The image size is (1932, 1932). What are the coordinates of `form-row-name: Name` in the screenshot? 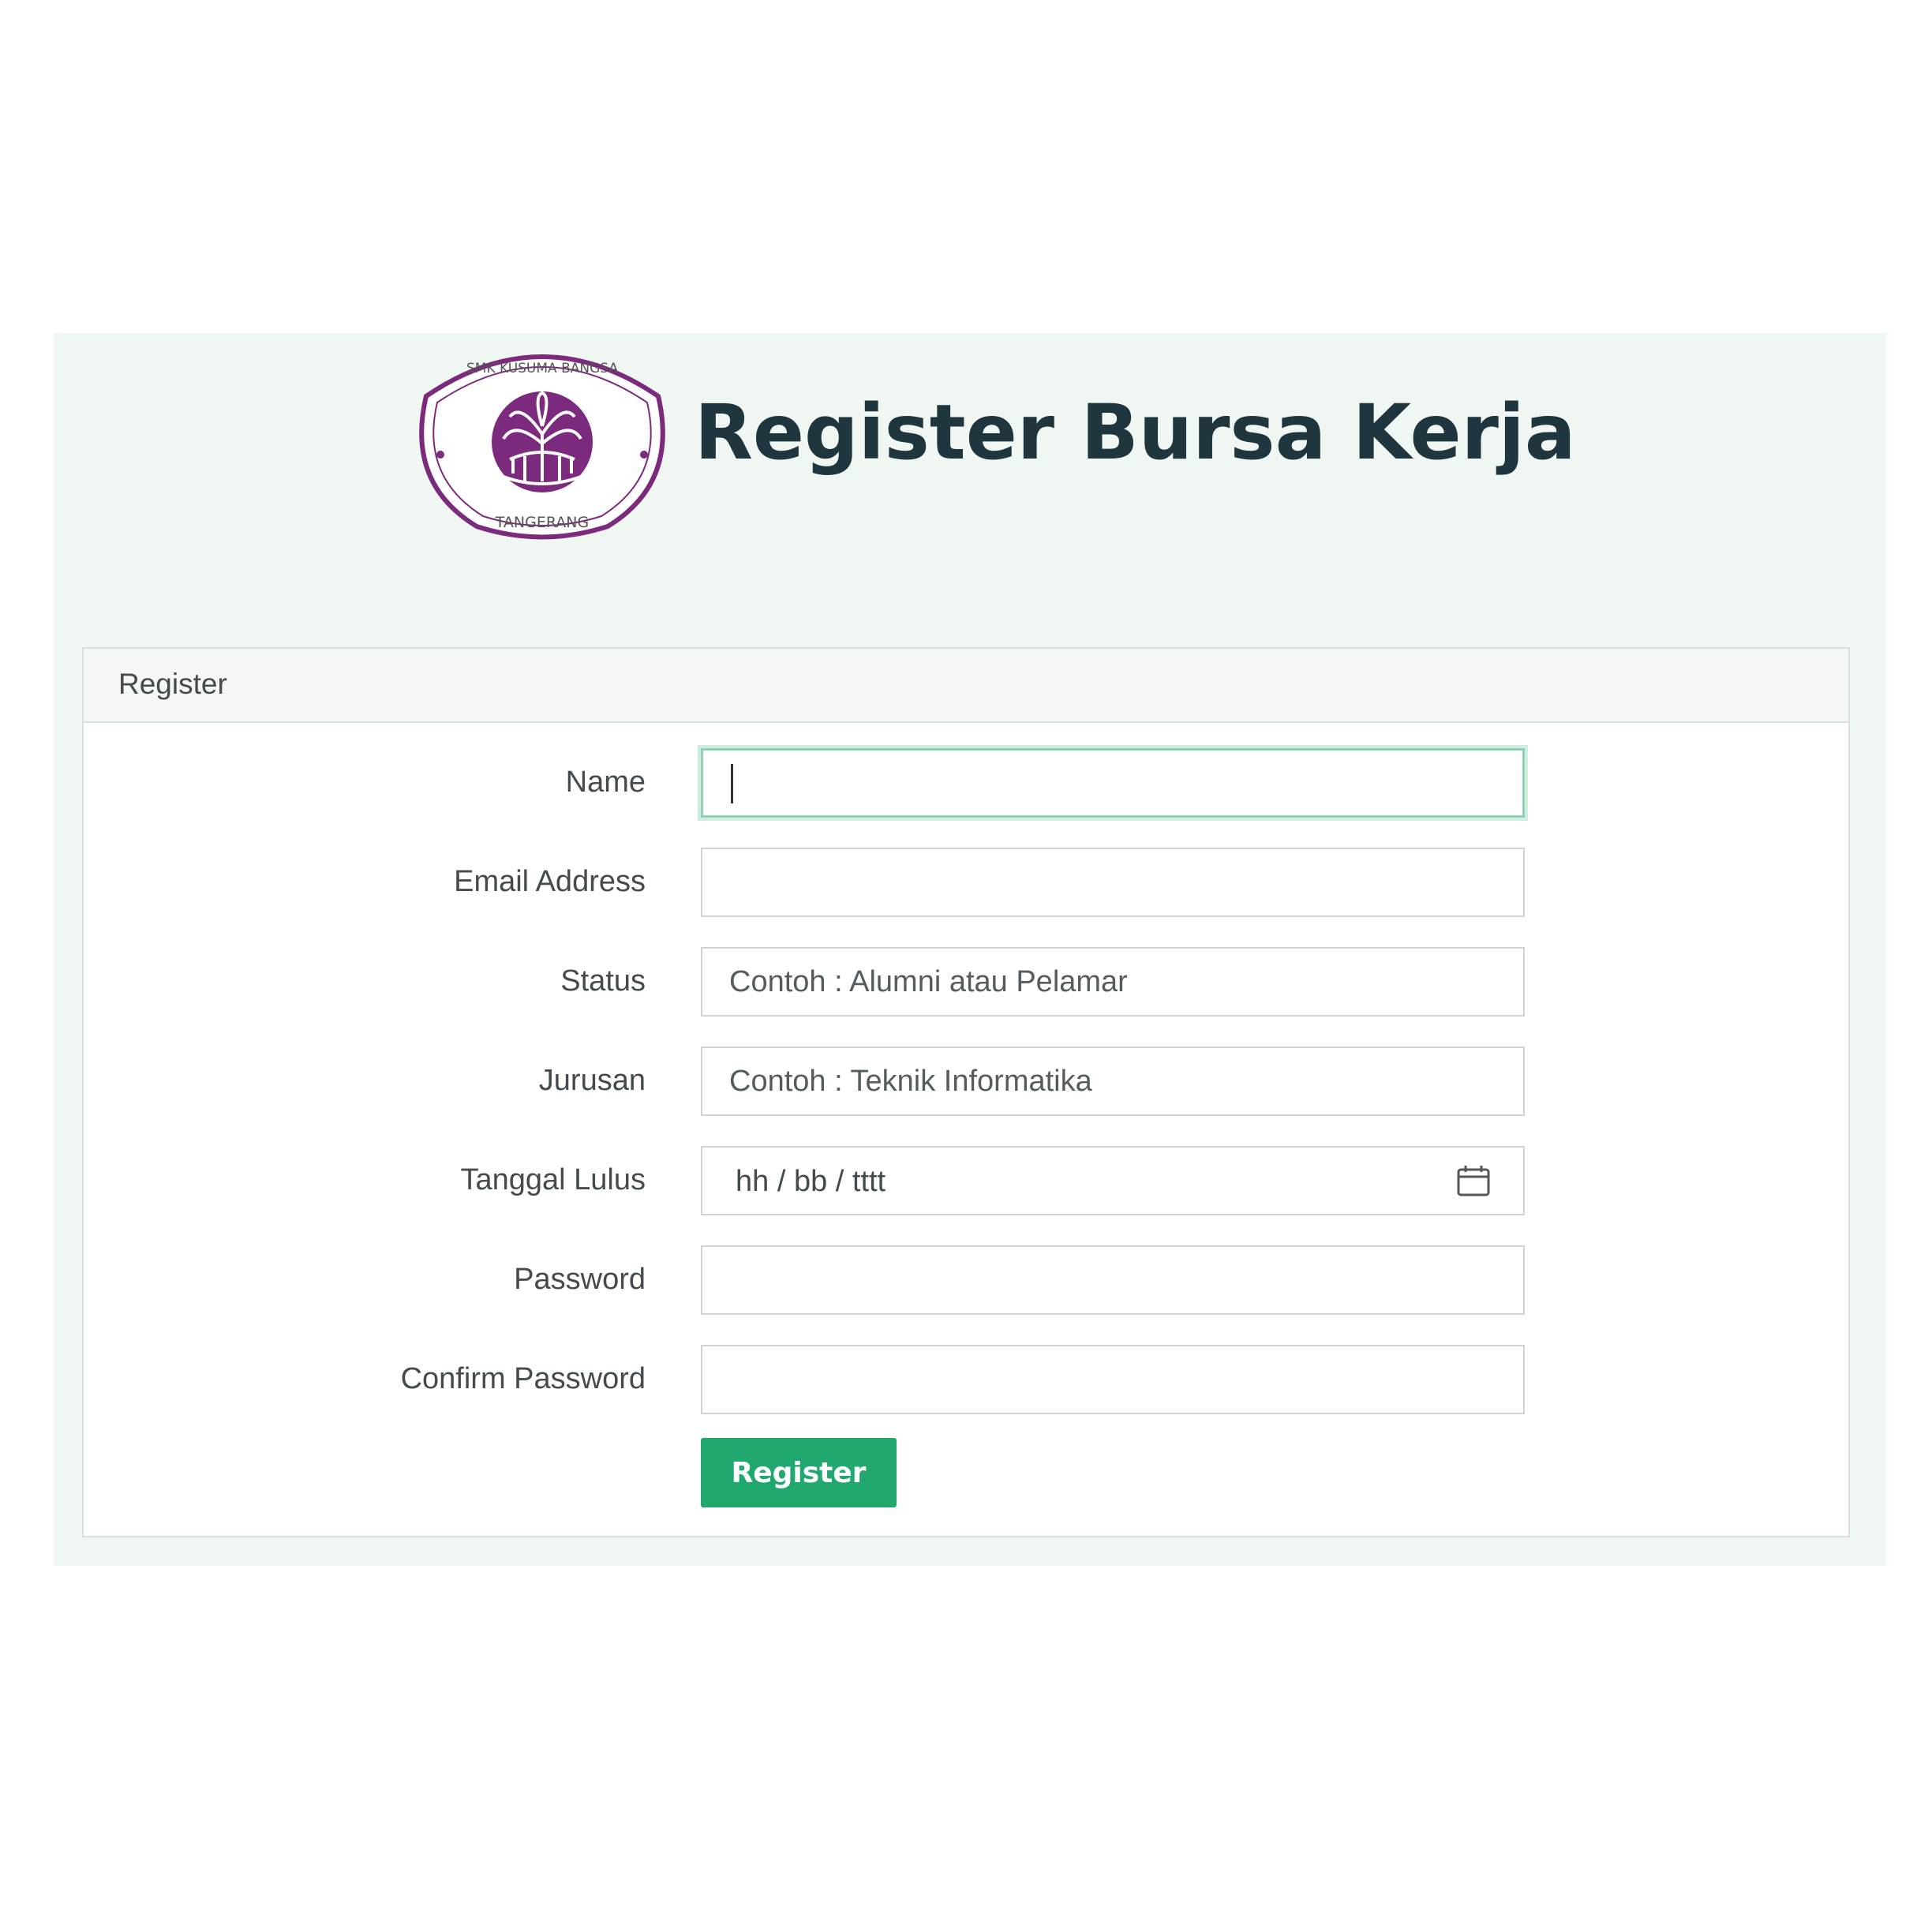 It's located at (966, 783).